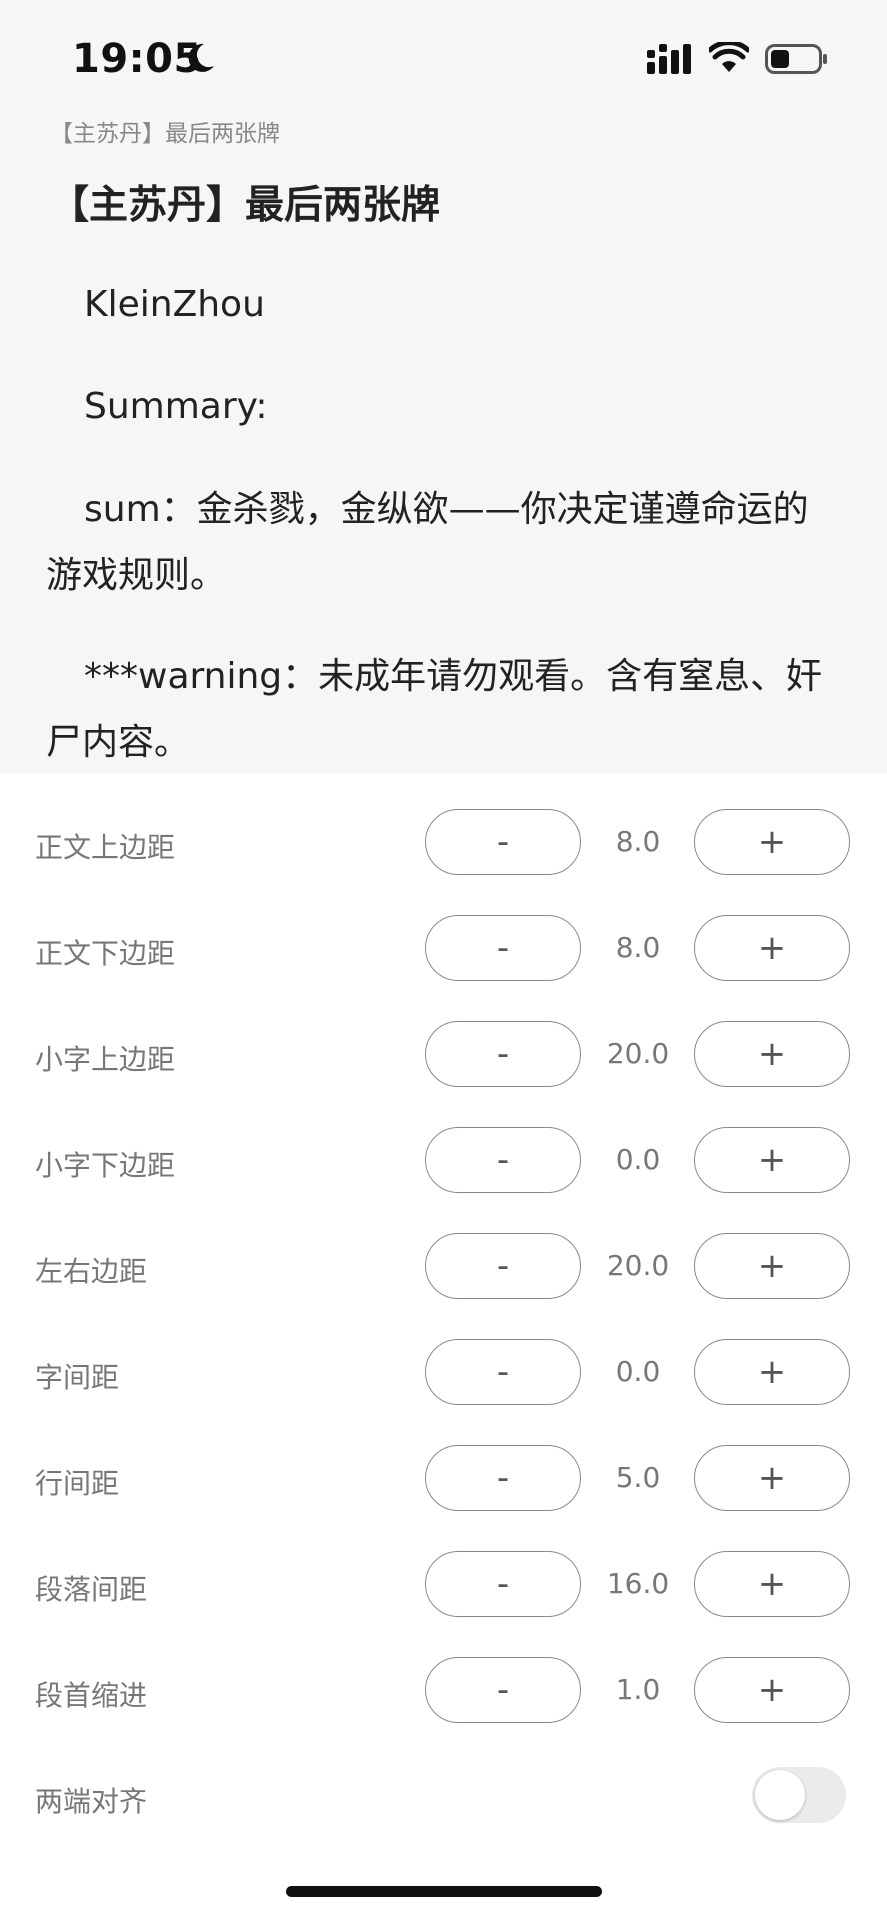 This screenshot has width=887, height=1920. Describe the element at coordinates (165, 134) in the screenshot. I see `chapter-header: 【主苏丹】最后两张牌` at that location.